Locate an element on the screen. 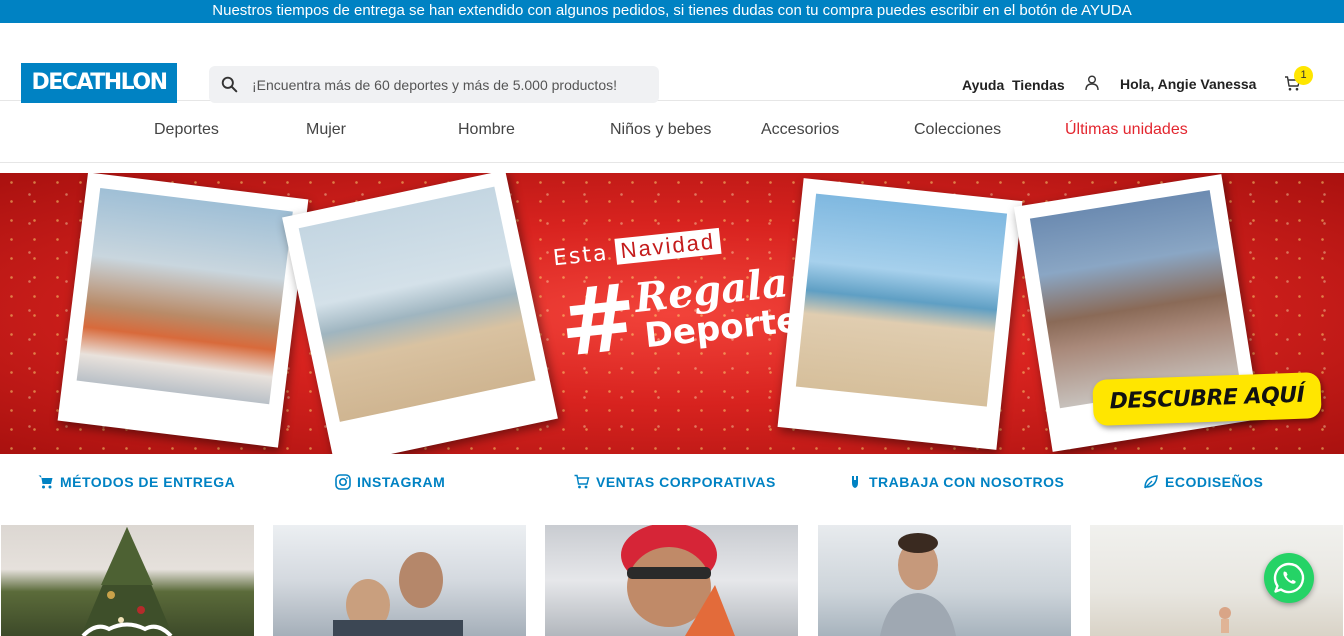 This screenshot has width=1344, height=636. card-couple-hiking is located at coordinates (399, 580).